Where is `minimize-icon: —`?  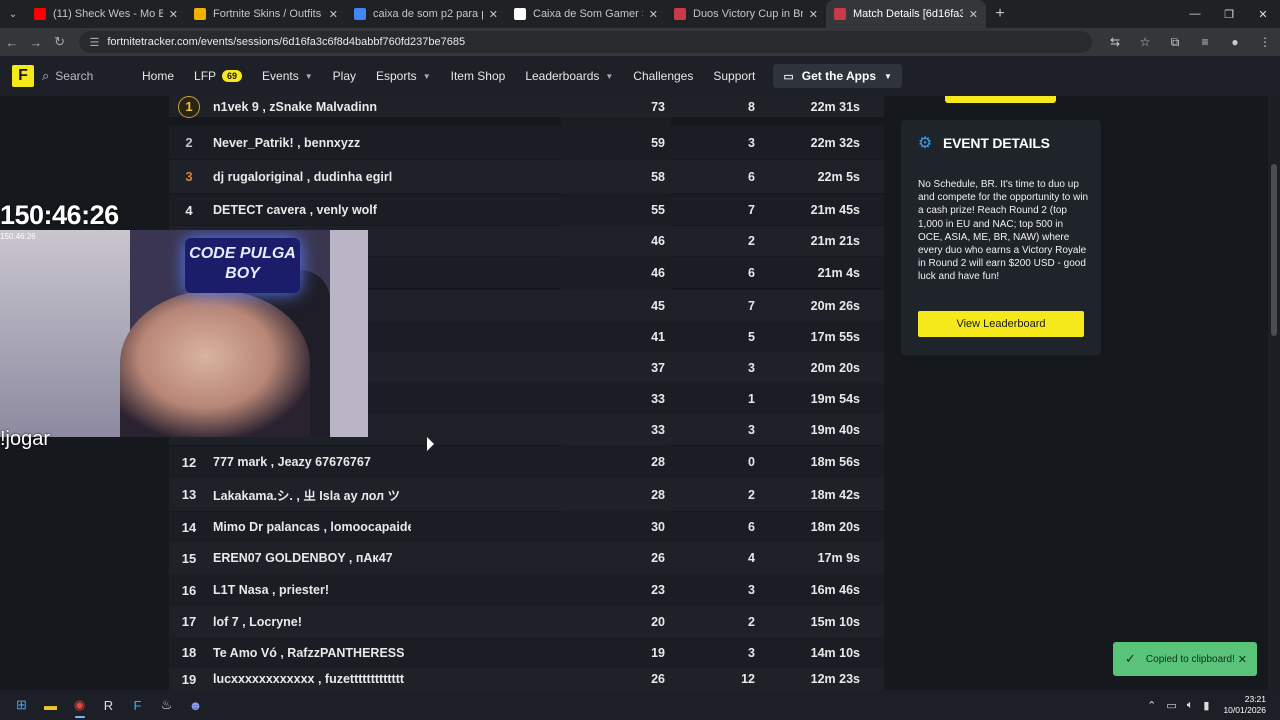 minimize-icon: — is located at coordinates (1195, 14).